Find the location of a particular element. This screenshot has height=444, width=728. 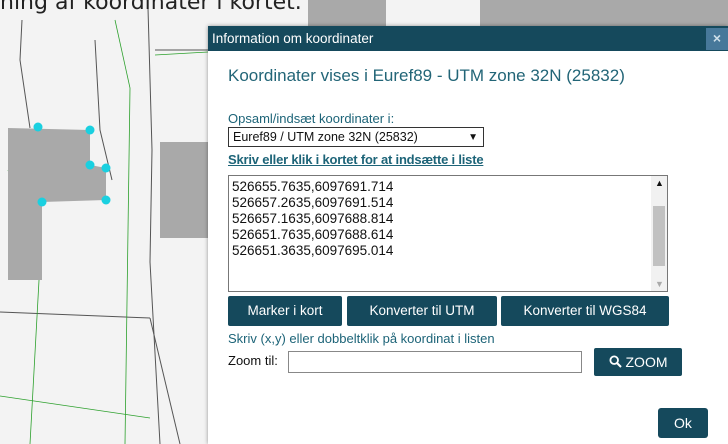

close-icon: × is located at coordinates (717, 38).